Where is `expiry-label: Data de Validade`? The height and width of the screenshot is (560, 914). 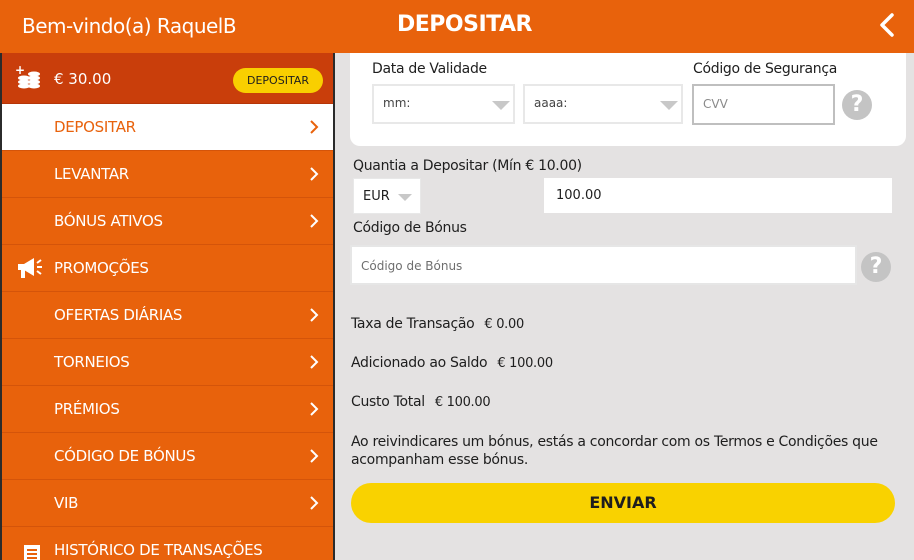
expiry-label: Data de Validade is located at coordinates (429, 69).